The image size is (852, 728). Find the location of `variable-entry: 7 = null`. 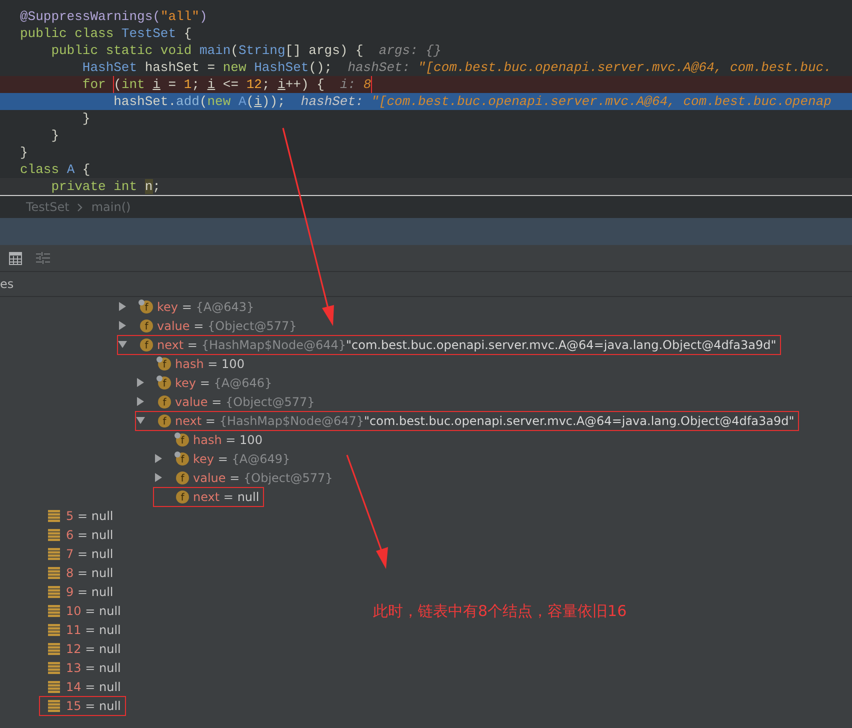

variable-entry: 7 = null is located at coordinates (90, 553).